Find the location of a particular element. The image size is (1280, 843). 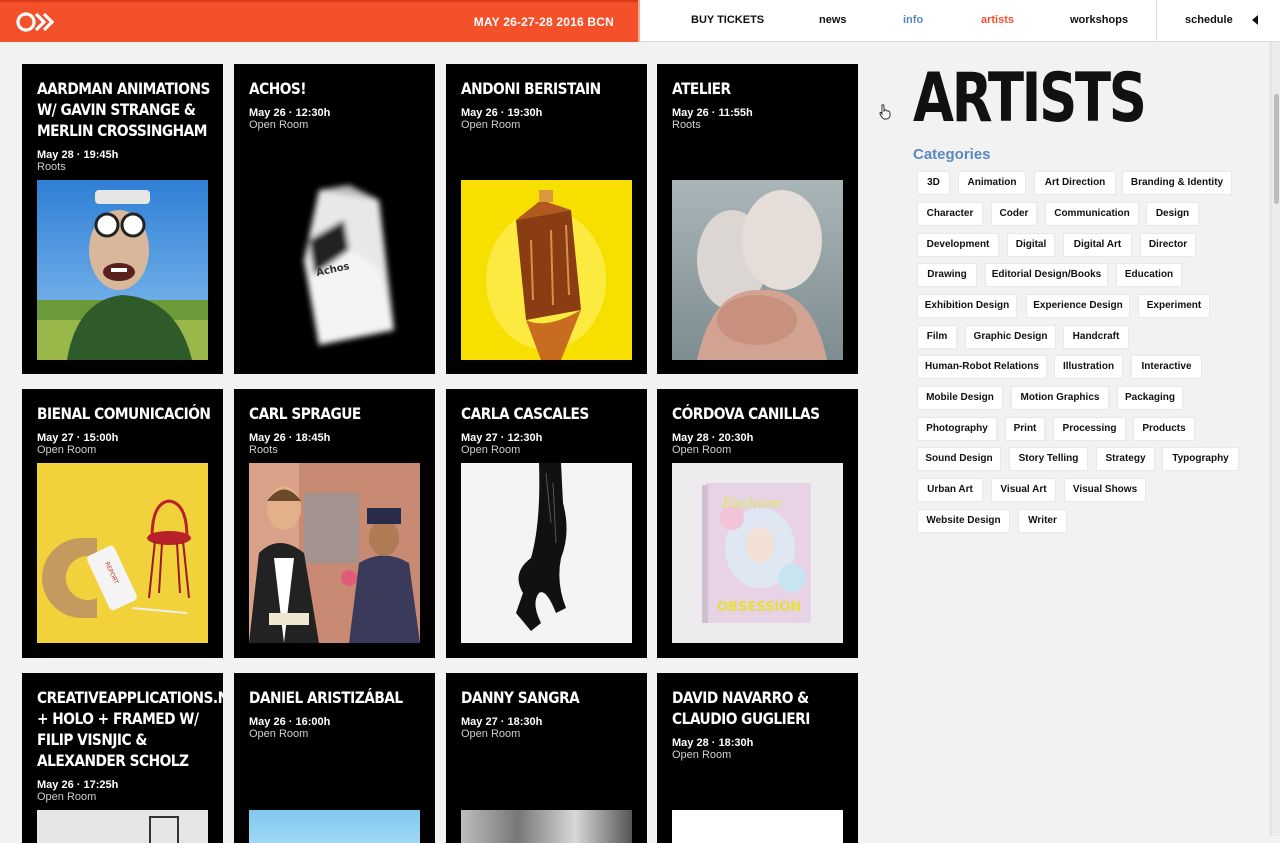

artist-date: May 28 · 18:30h is located at coordinates (713, 743).